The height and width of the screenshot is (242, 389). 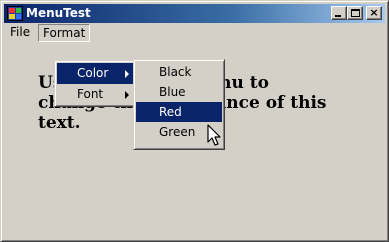 I want to click on menu-item-label: Color, so click(x=93, y=73).